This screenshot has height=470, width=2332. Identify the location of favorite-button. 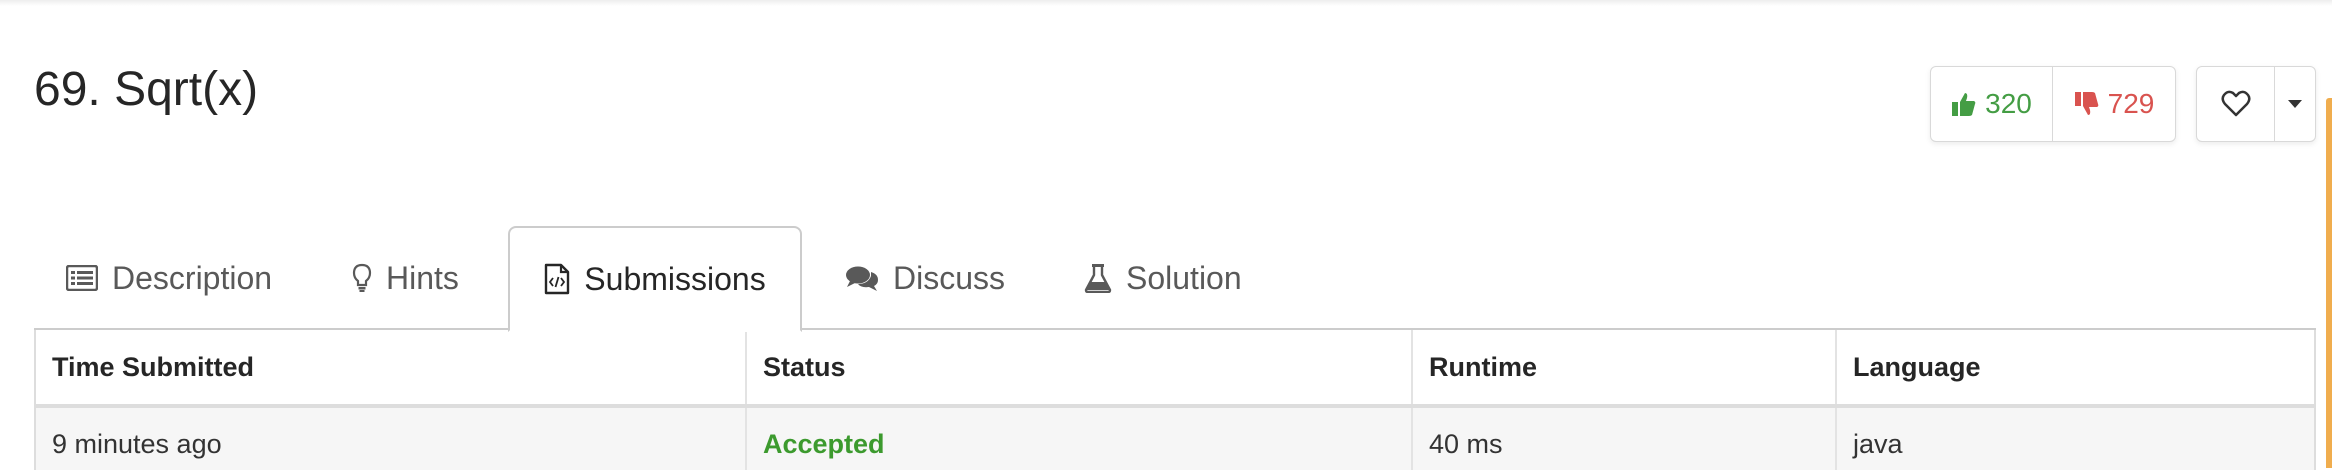
(2236, 104).